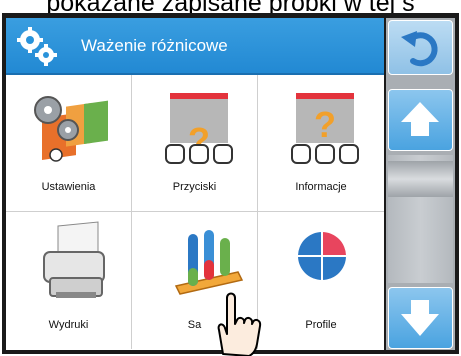 Image resolution: width=461 pixels, height=356 pixels. What do you see at coordinates (154, 45) in the screenshot?
I see `page-title: Ważenie różnicowe` at bounding box center [154, 45].